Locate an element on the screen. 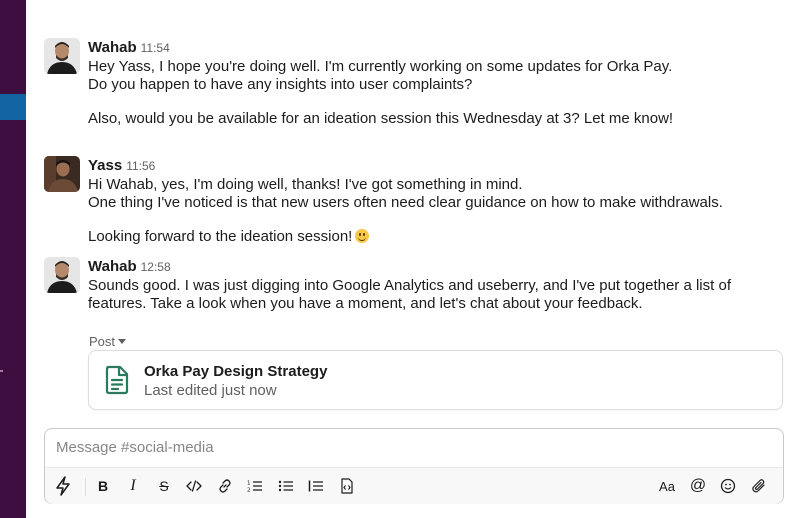 The width and height of the screenshot is (800, 518). formatting-icon: Aa is located at coordinates (667, 486).